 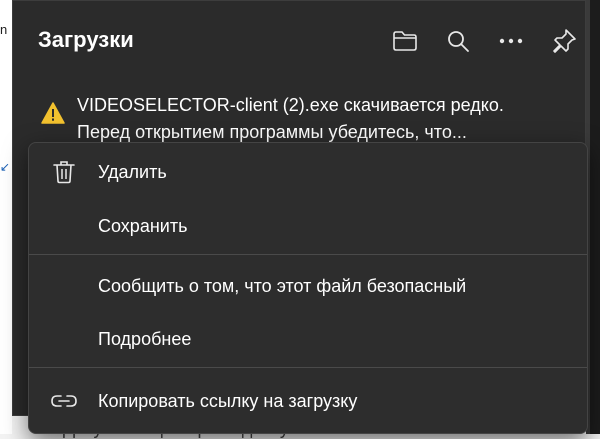 I want to click on menu-item-learn-more: Подробнее, so click(x=308, y=339).